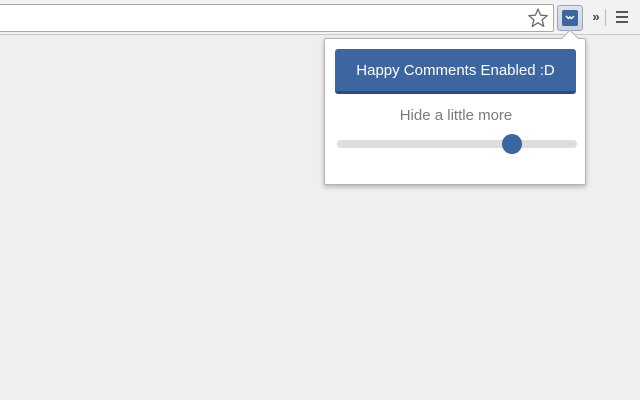  I want to click on happy-comments-extension-button, so click(570, 18).